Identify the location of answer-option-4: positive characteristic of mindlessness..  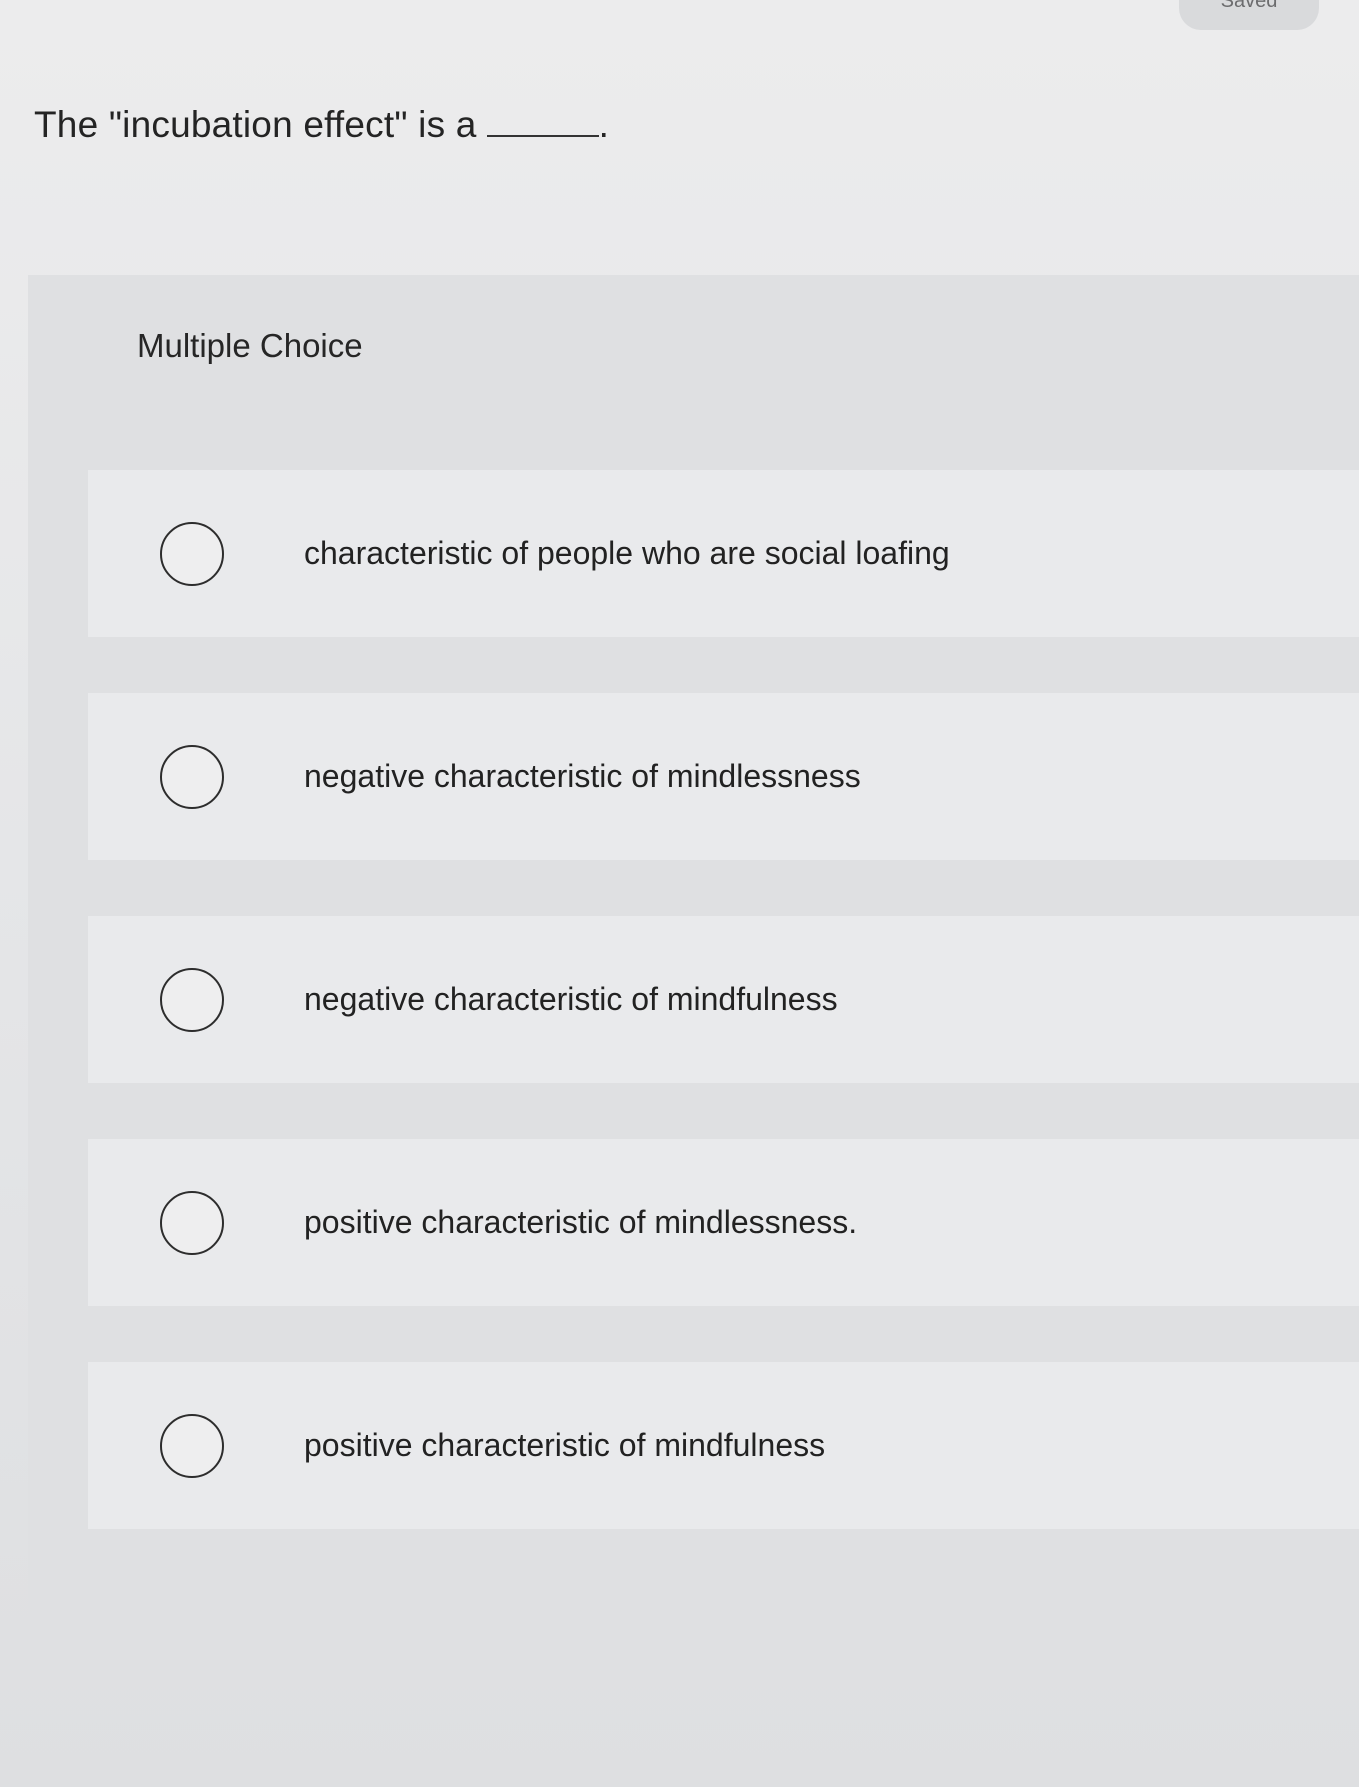
(723, 1222).